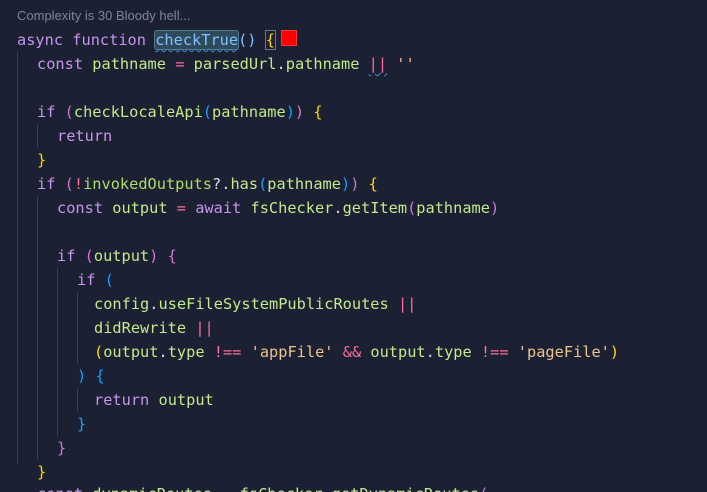  What do you see at coordinates (270, 40) in the screenshot?
I see `open-brace: {` at bounding box center [270, 40].